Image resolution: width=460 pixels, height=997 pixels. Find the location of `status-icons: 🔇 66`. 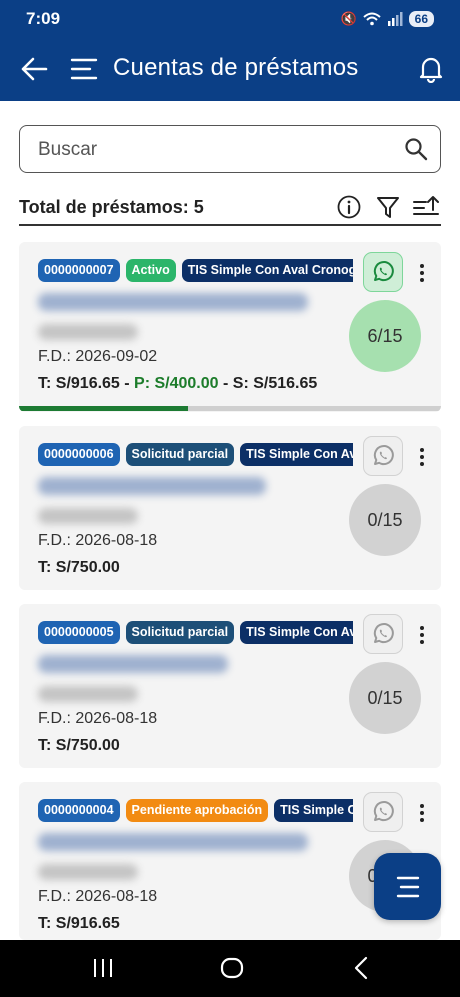

status-icons: 🔇 66 is located at coordinates (387, 19).